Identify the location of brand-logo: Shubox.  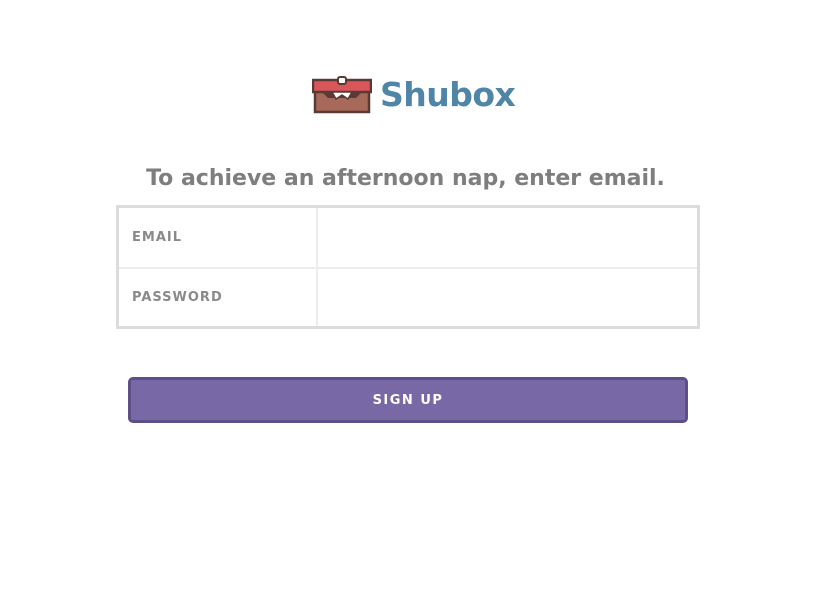
(414, 95).